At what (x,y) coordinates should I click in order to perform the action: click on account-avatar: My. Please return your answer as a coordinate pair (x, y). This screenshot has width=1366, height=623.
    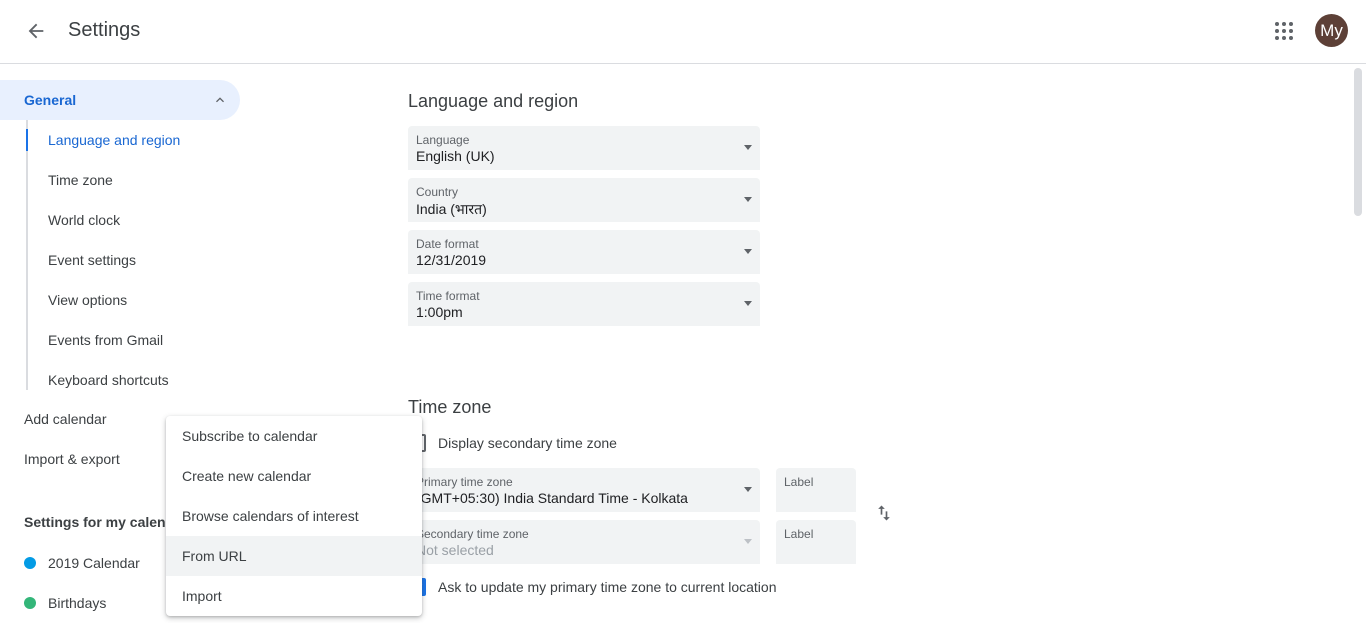
    Looking at the image, I should click on (1331, 30).